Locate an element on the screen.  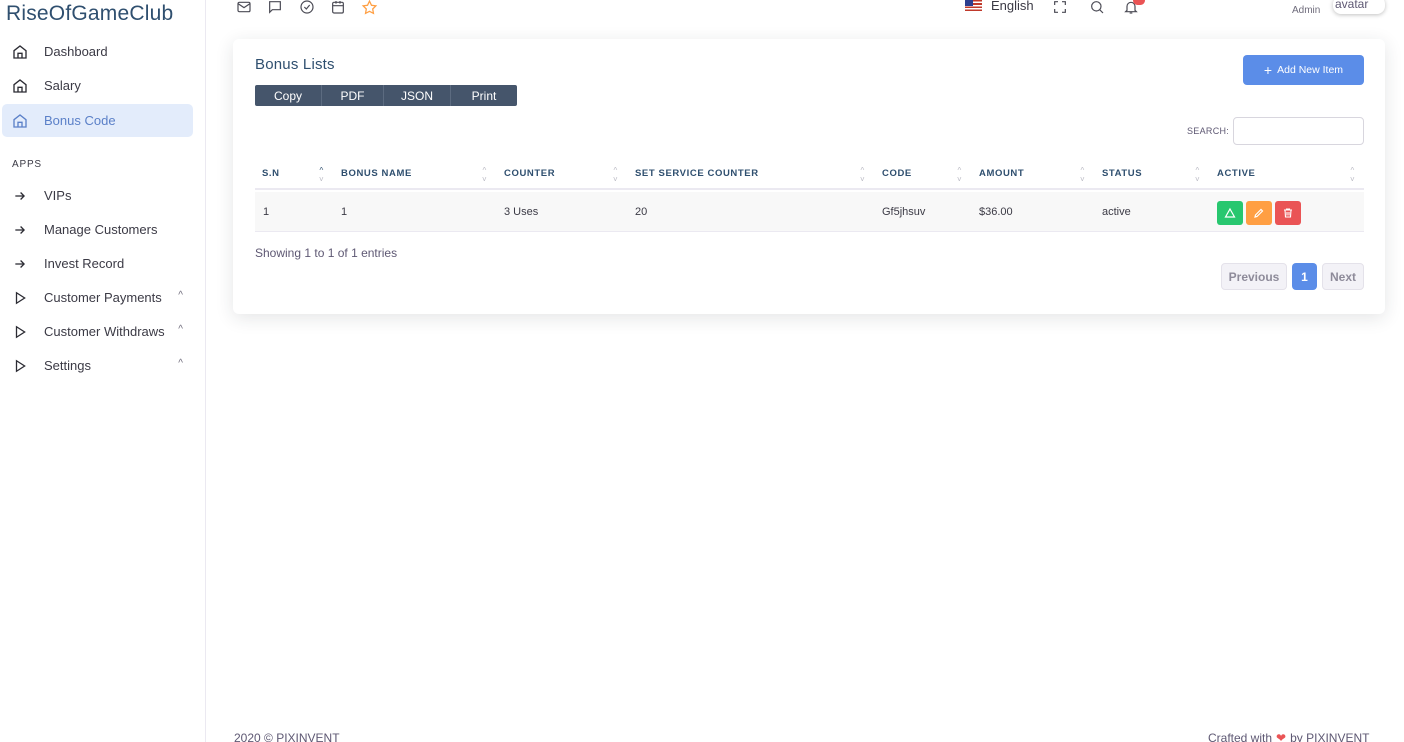
user-role: Admin is located at coordinates (1306, 10).